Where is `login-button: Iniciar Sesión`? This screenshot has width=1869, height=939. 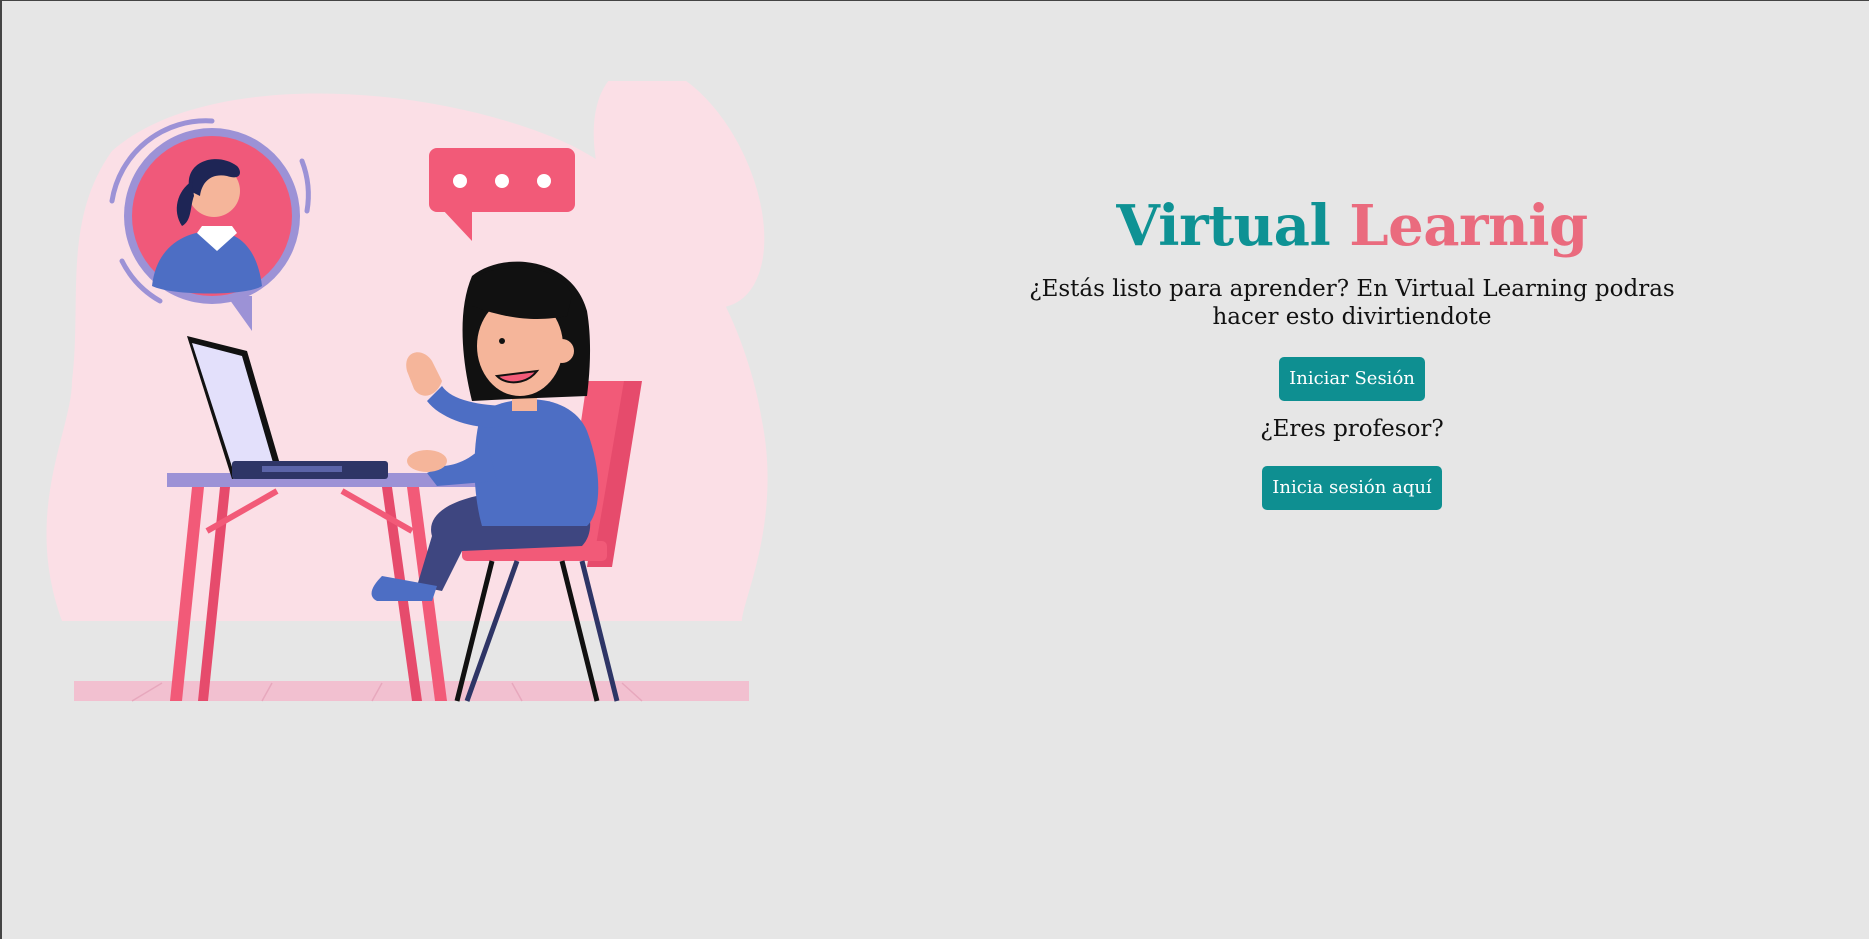
login-button: Iniciar Sesión is located at coordinates (1352, 379).